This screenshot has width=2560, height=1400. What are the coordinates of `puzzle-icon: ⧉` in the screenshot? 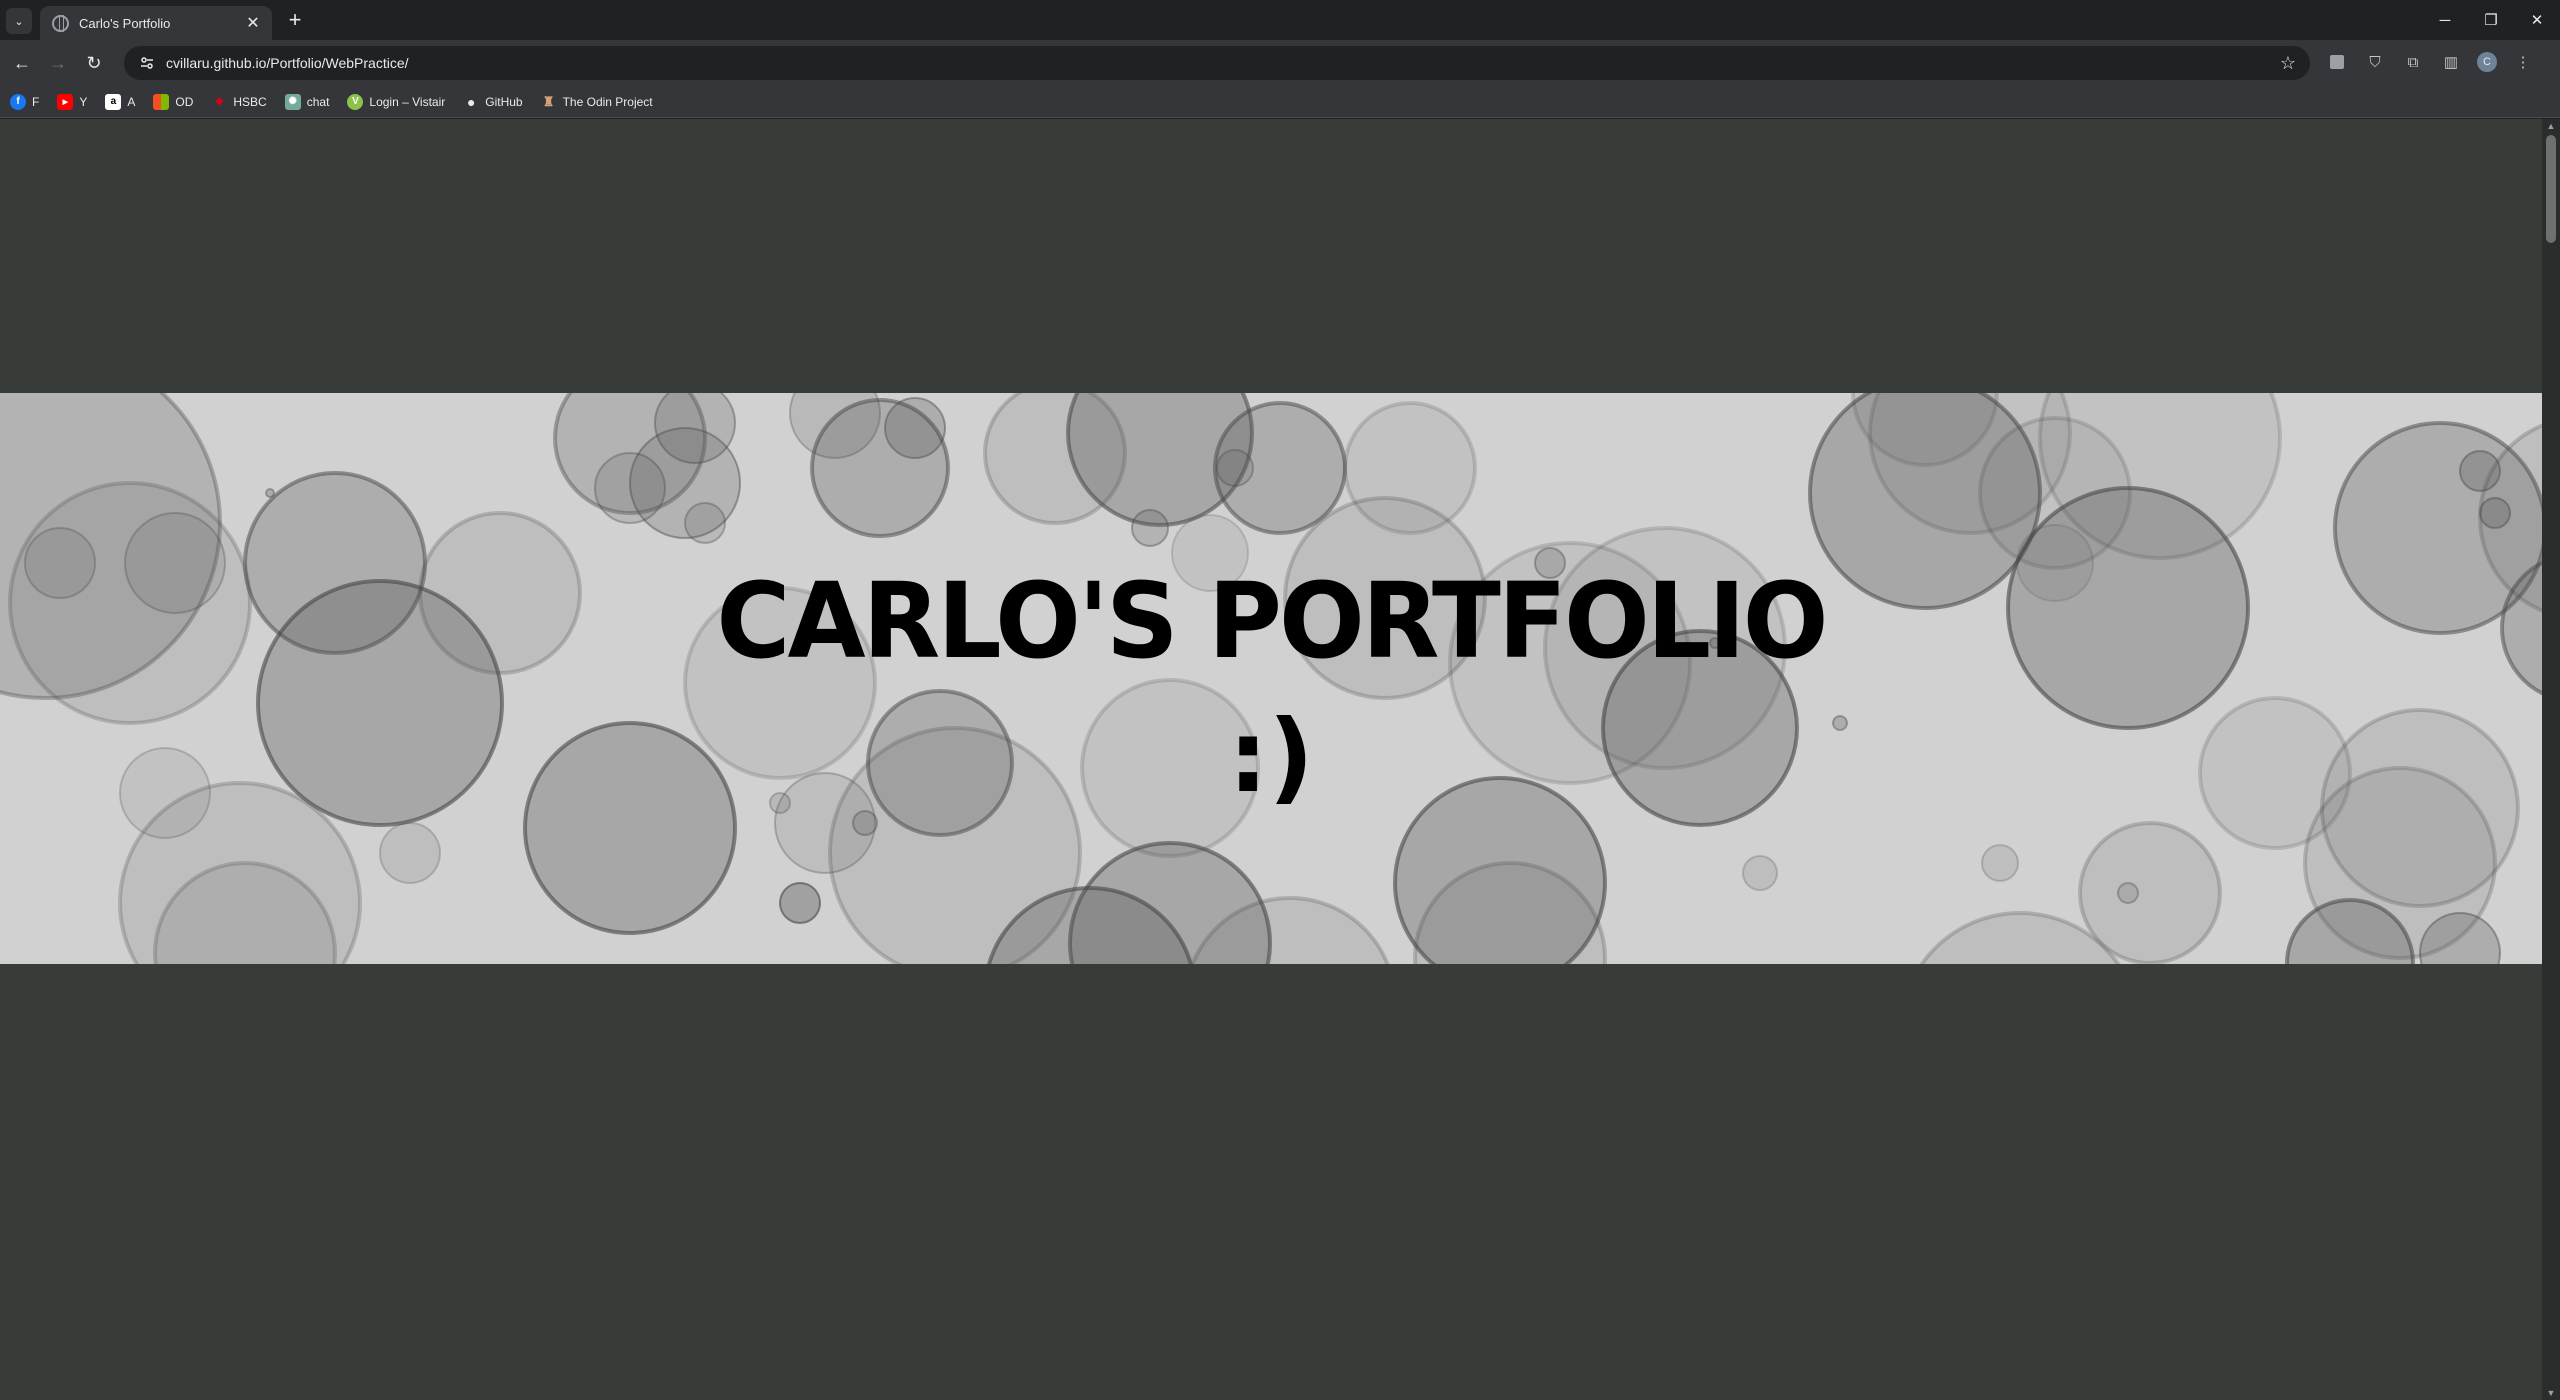 It's located at (2413, 62).